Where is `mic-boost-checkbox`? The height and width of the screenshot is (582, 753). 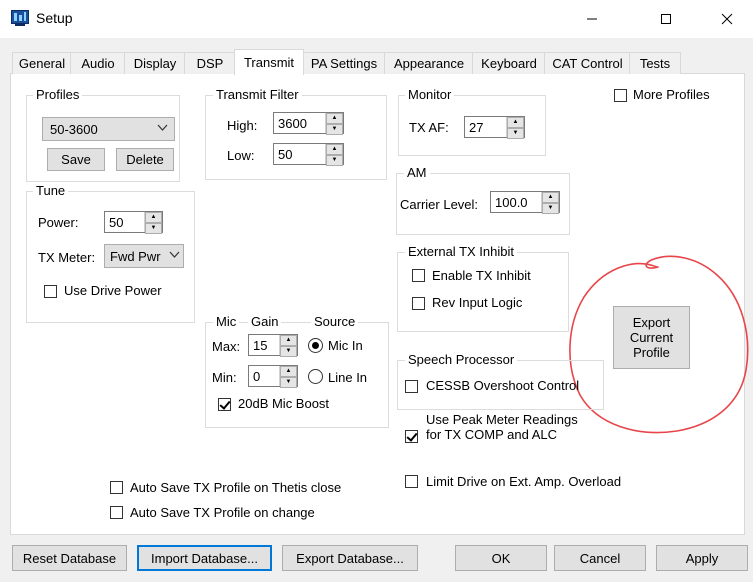
mic-boost-checkbox is located at coordinates (224, 404).